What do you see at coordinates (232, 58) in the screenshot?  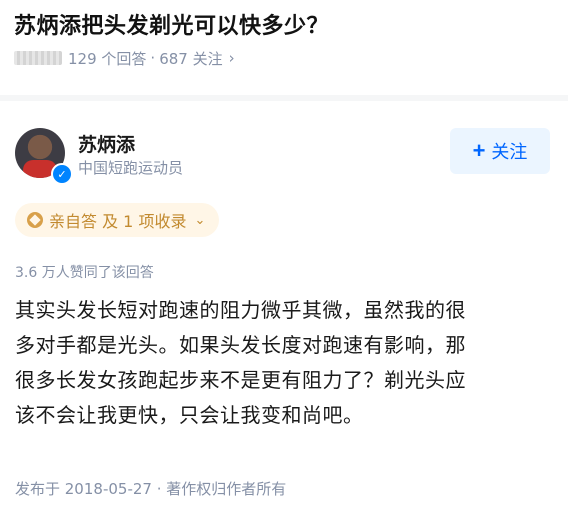 I see `chevron-right-icon: ›` at bounding box center [232, 58].